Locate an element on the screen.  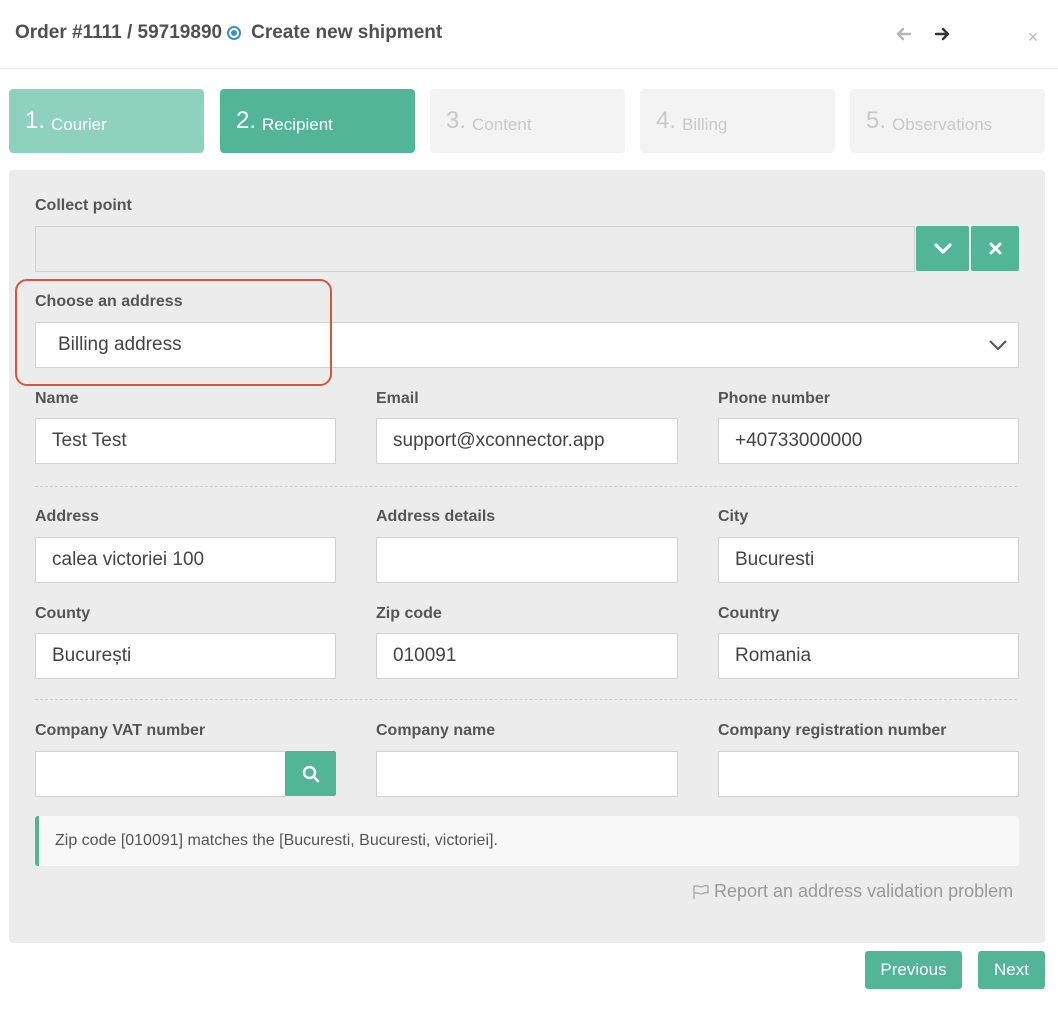
city-input: Bucuresti is located at coordinates (868, 560).